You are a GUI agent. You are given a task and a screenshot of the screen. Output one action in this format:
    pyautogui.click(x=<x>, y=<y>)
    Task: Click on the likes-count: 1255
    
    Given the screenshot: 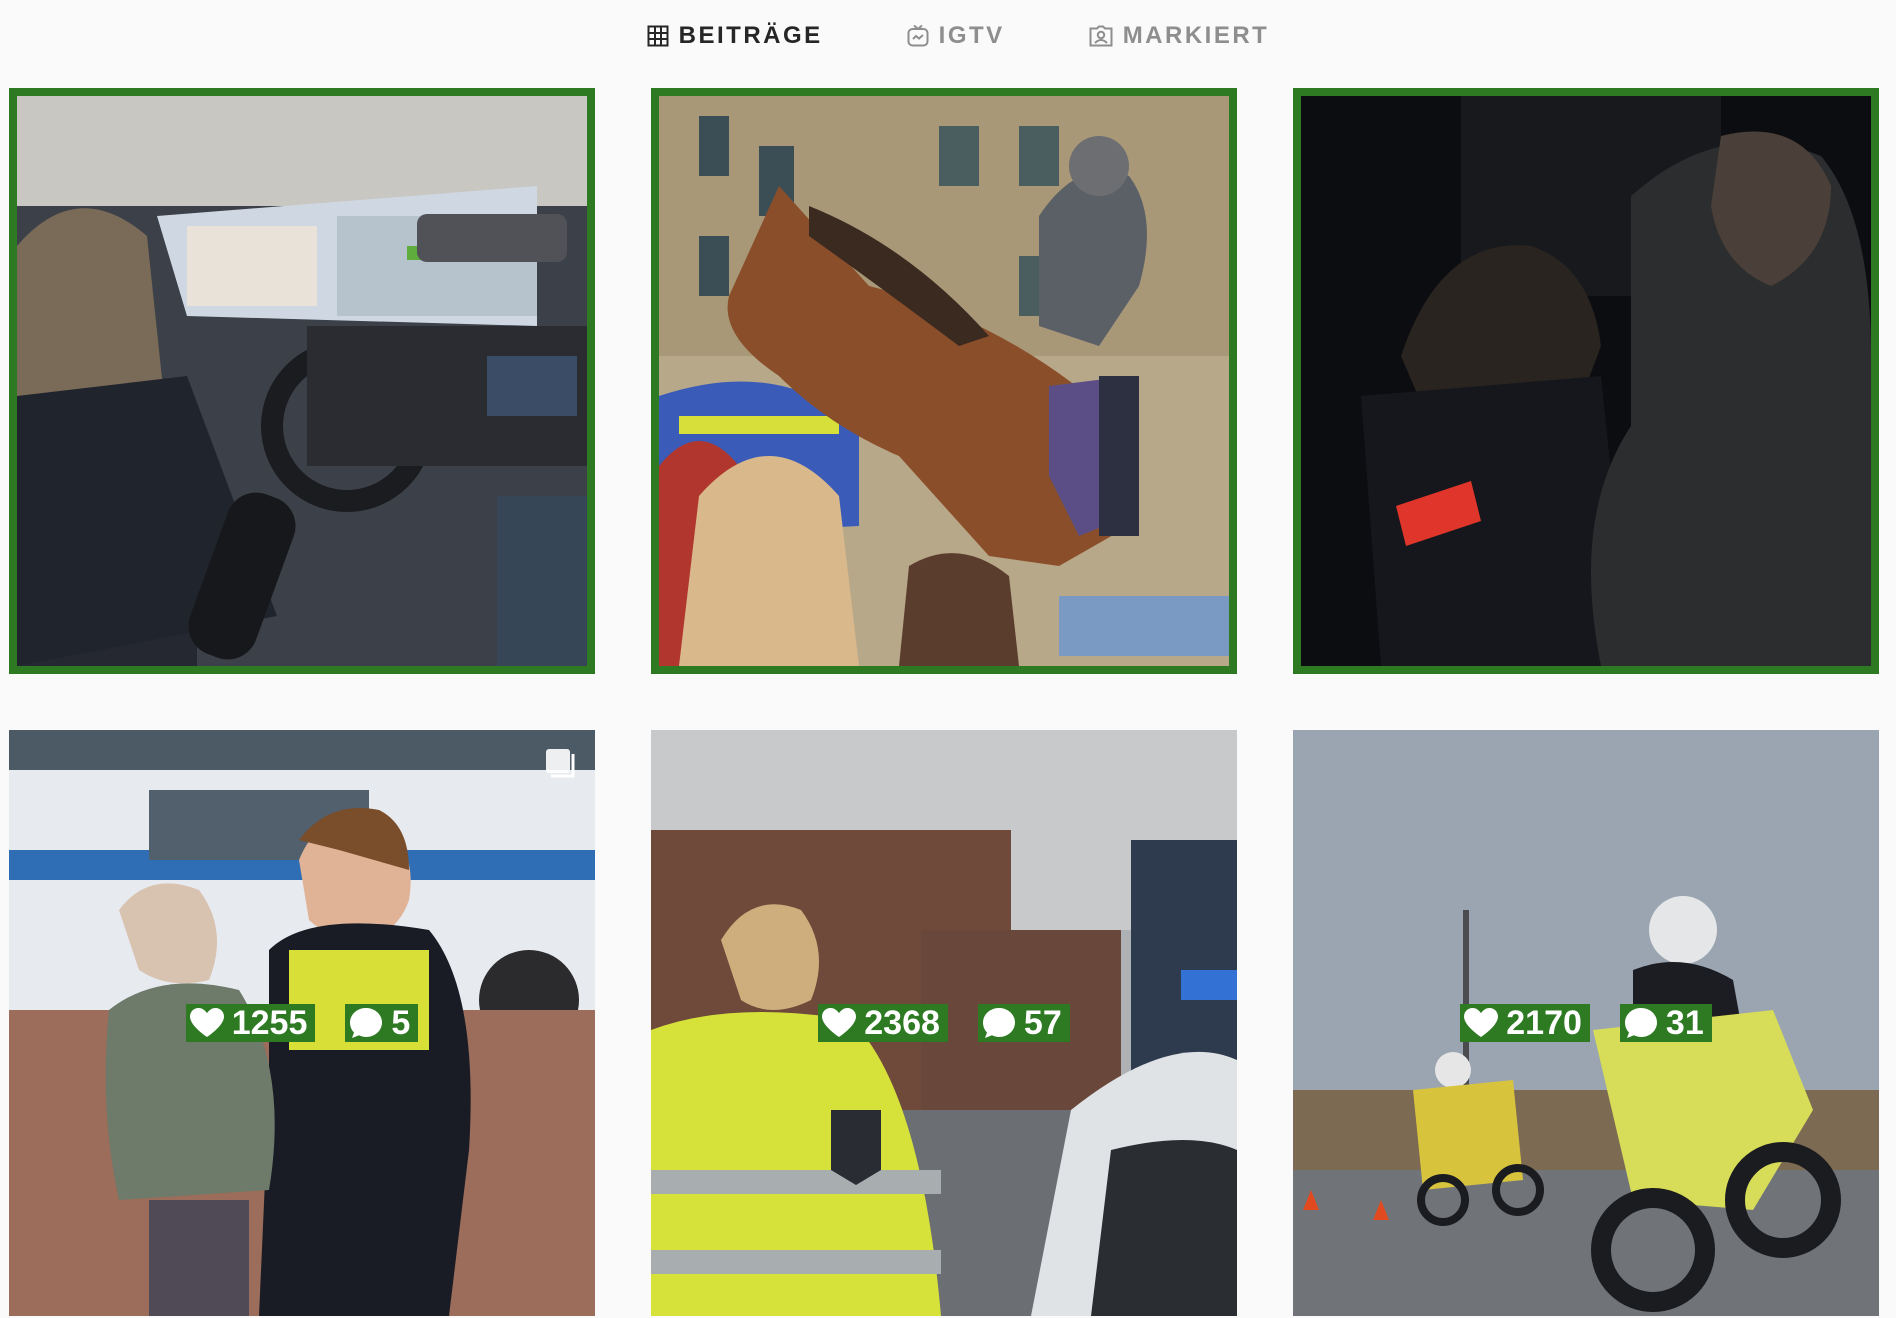 What is the action you would take?
    pyautogui.click(x=250, y=1023)
    